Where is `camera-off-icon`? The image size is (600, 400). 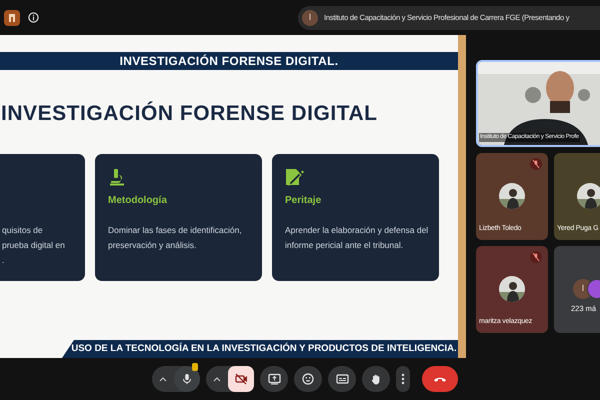
camera-off-icon is located at coordinates (241, 379).